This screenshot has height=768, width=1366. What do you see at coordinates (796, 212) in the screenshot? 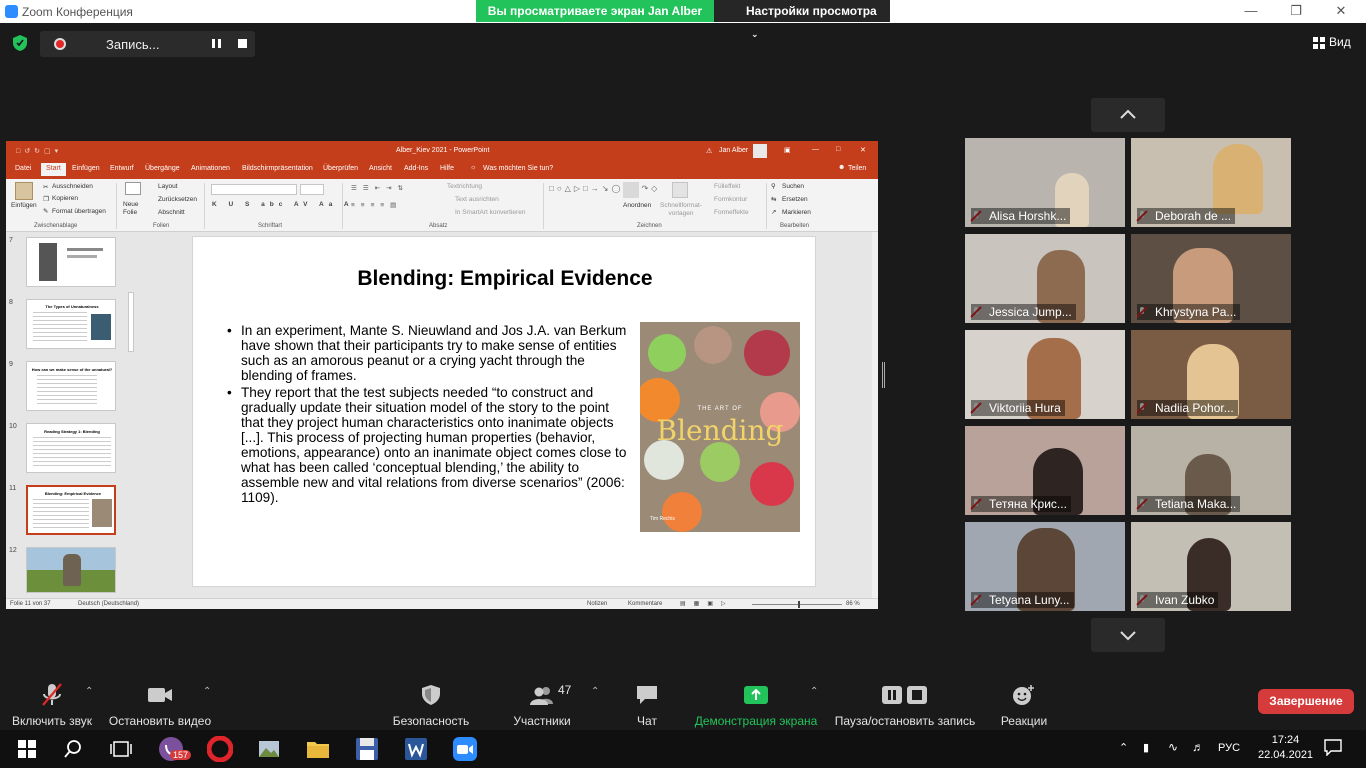
I see `select-button: Markieren` at bounding box center [796, 212].